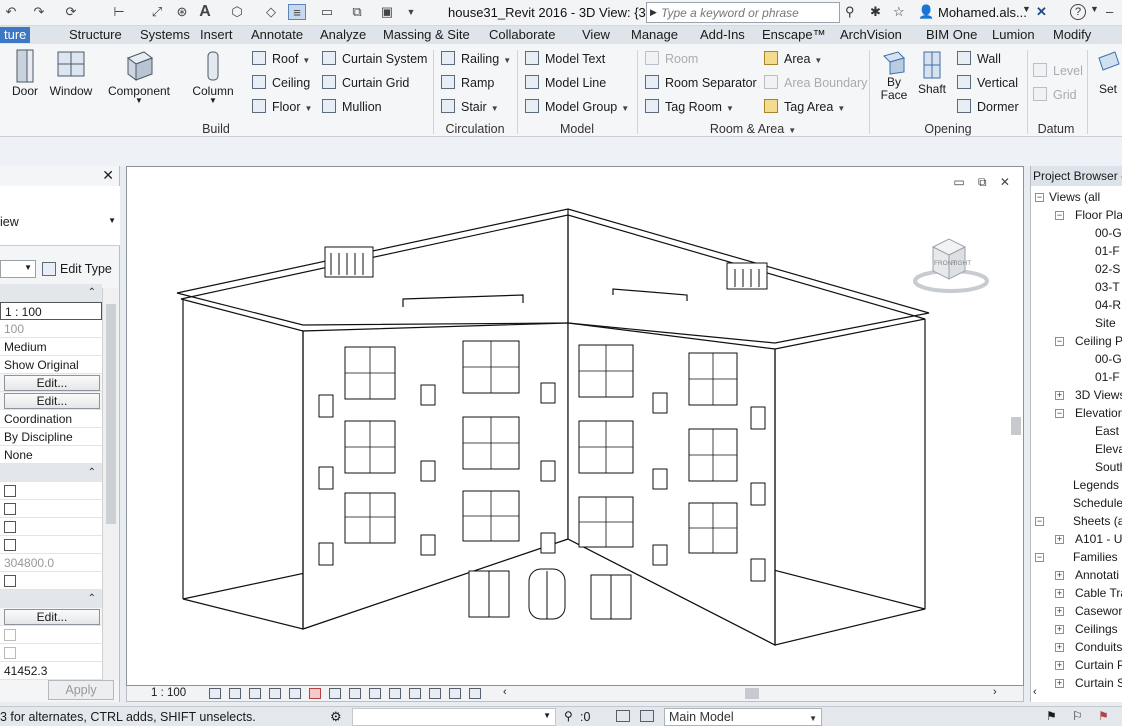 The width and height of the screenshot is (1122, 726). Describe the element at coordinates (470, 107) in the screenshot. I see `stair-button: Stair ▼` at that location.